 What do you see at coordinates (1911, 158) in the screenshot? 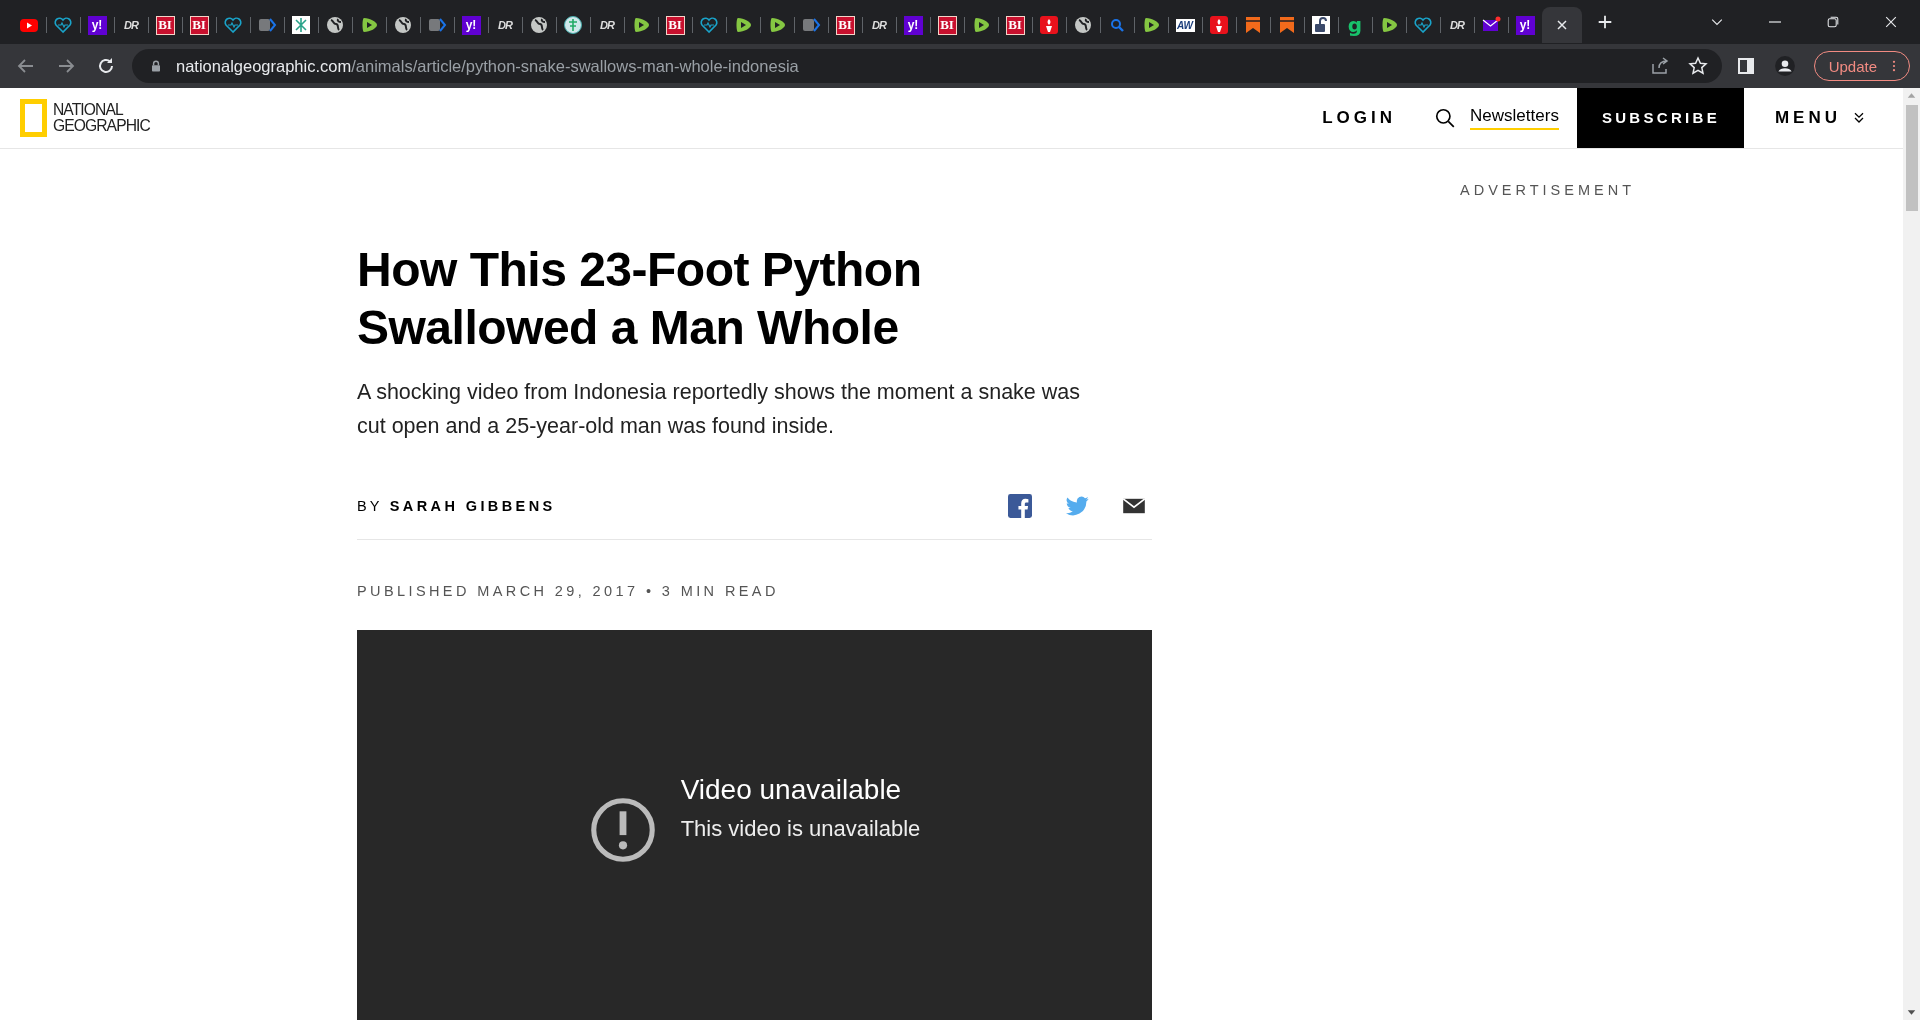
I see `scrollbar-thumb` at bounding box center [1911, 158].